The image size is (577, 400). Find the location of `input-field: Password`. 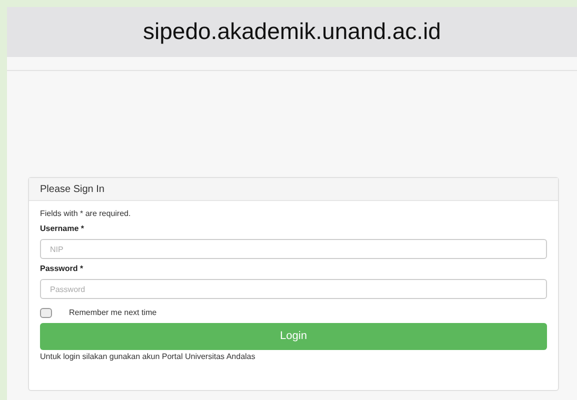

input-field: Password is located at coordinates (293, 289).